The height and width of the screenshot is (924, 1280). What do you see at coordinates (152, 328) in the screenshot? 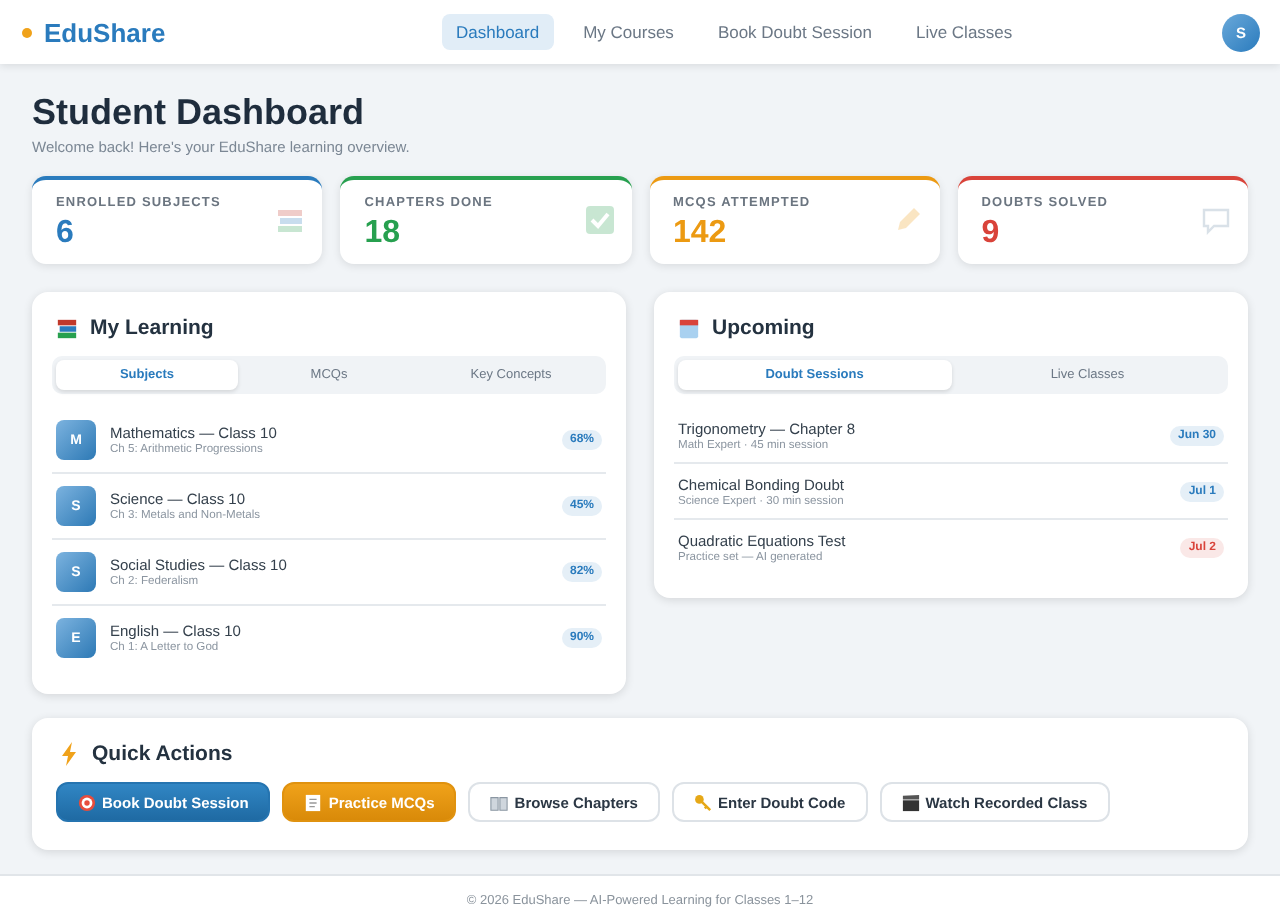
I see `panel-title: My Learning` at bounding box center [152, 328].